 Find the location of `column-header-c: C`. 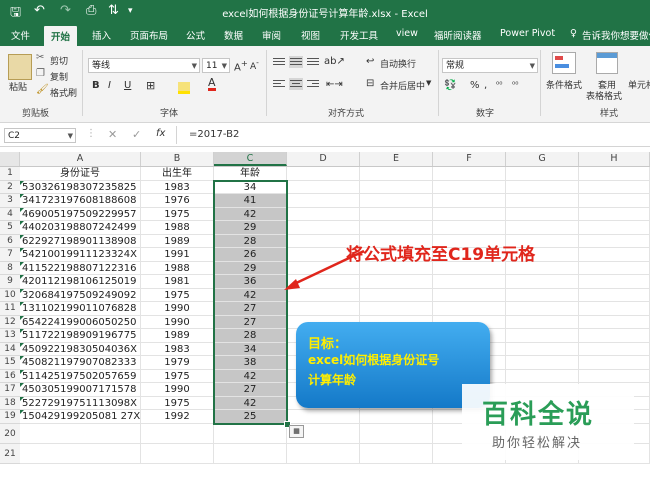

column-header-c: C is located at coordinates (250, 159).